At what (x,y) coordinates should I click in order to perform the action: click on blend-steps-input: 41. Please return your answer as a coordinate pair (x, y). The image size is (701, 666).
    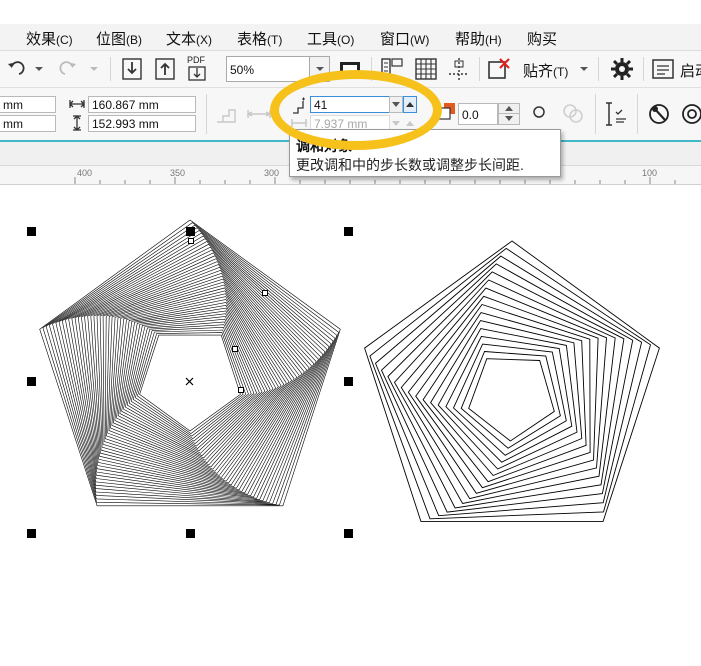
    Looking at the image, I should click on (350, 104).